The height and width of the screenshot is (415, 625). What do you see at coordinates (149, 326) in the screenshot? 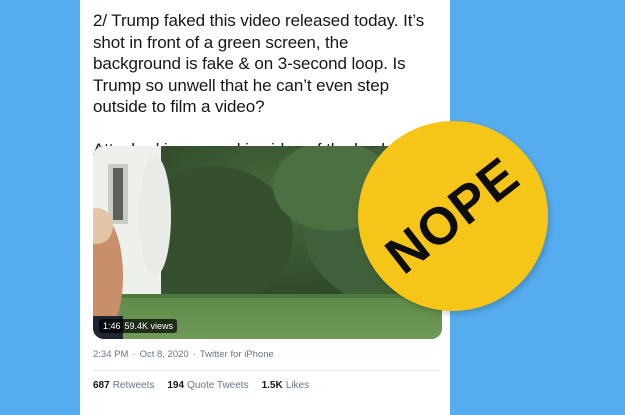
I see `video-views: 59.4K views` at bounding box center [149, 326].